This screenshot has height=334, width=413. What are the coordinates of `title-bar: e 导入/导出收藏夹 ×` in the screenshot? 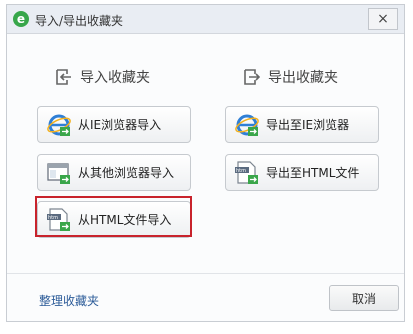 It's located at (205, 19).